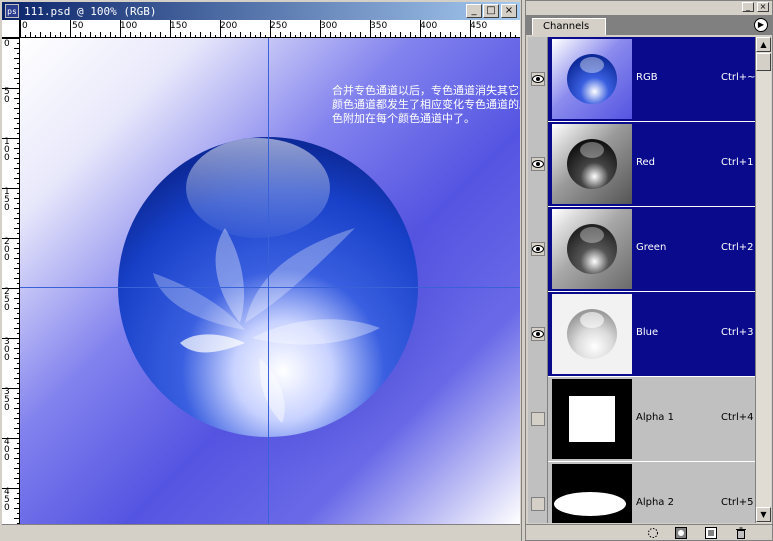 Image resolution: width=773 pixels, height=541 pixels. I want to click on ruler-h-label: 150, so click(179, 26).